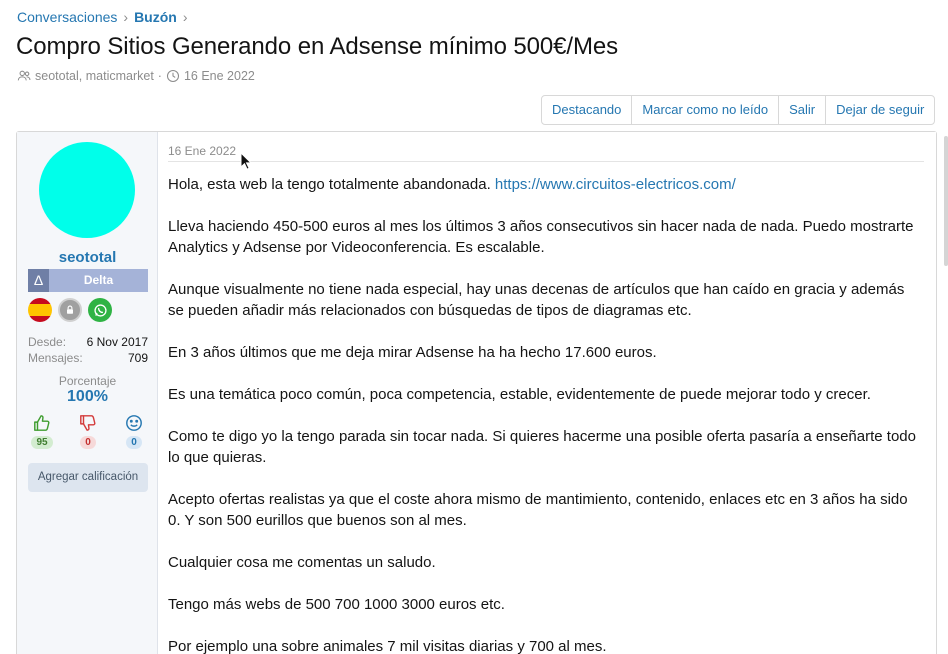  Describe the element at coordinates (137, 358) in the screenshot. I see `stat-messages-value: 709` at that location.